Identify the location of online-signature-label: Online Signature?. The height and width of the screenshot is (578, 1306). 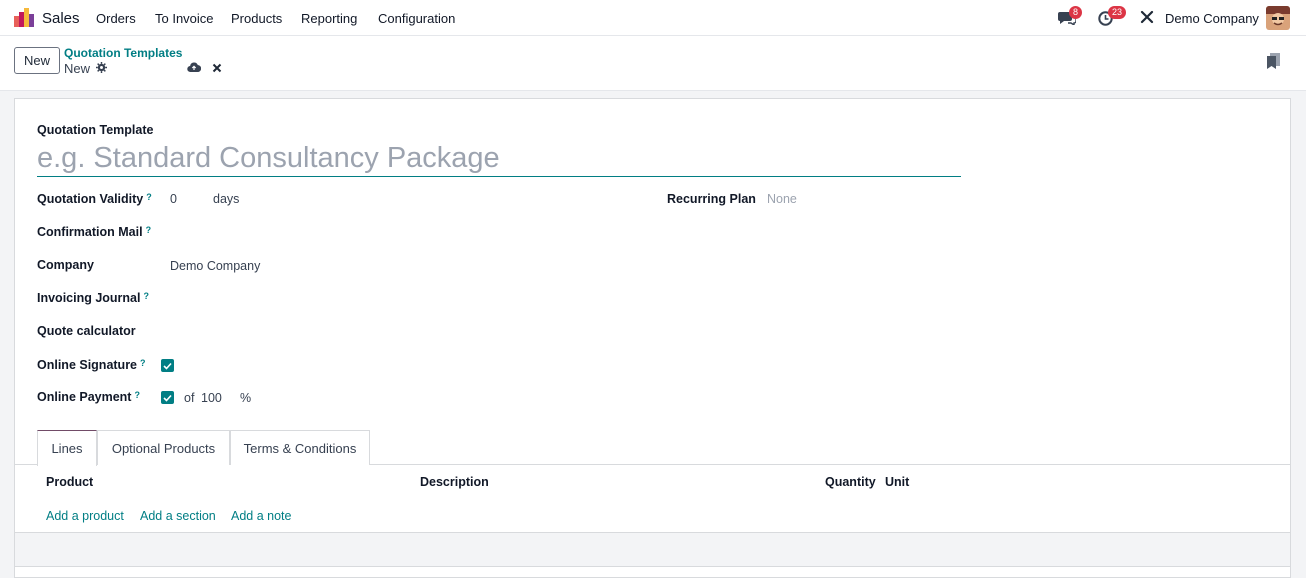
(91, 365).